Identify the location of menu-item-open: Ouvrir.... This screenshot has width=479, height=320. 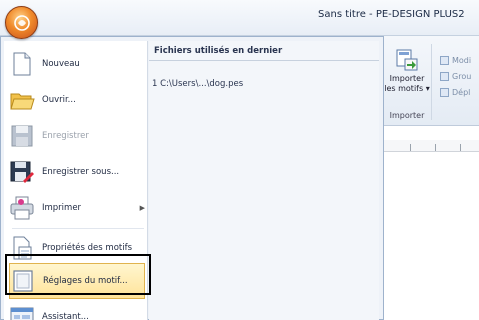
(77, 100).